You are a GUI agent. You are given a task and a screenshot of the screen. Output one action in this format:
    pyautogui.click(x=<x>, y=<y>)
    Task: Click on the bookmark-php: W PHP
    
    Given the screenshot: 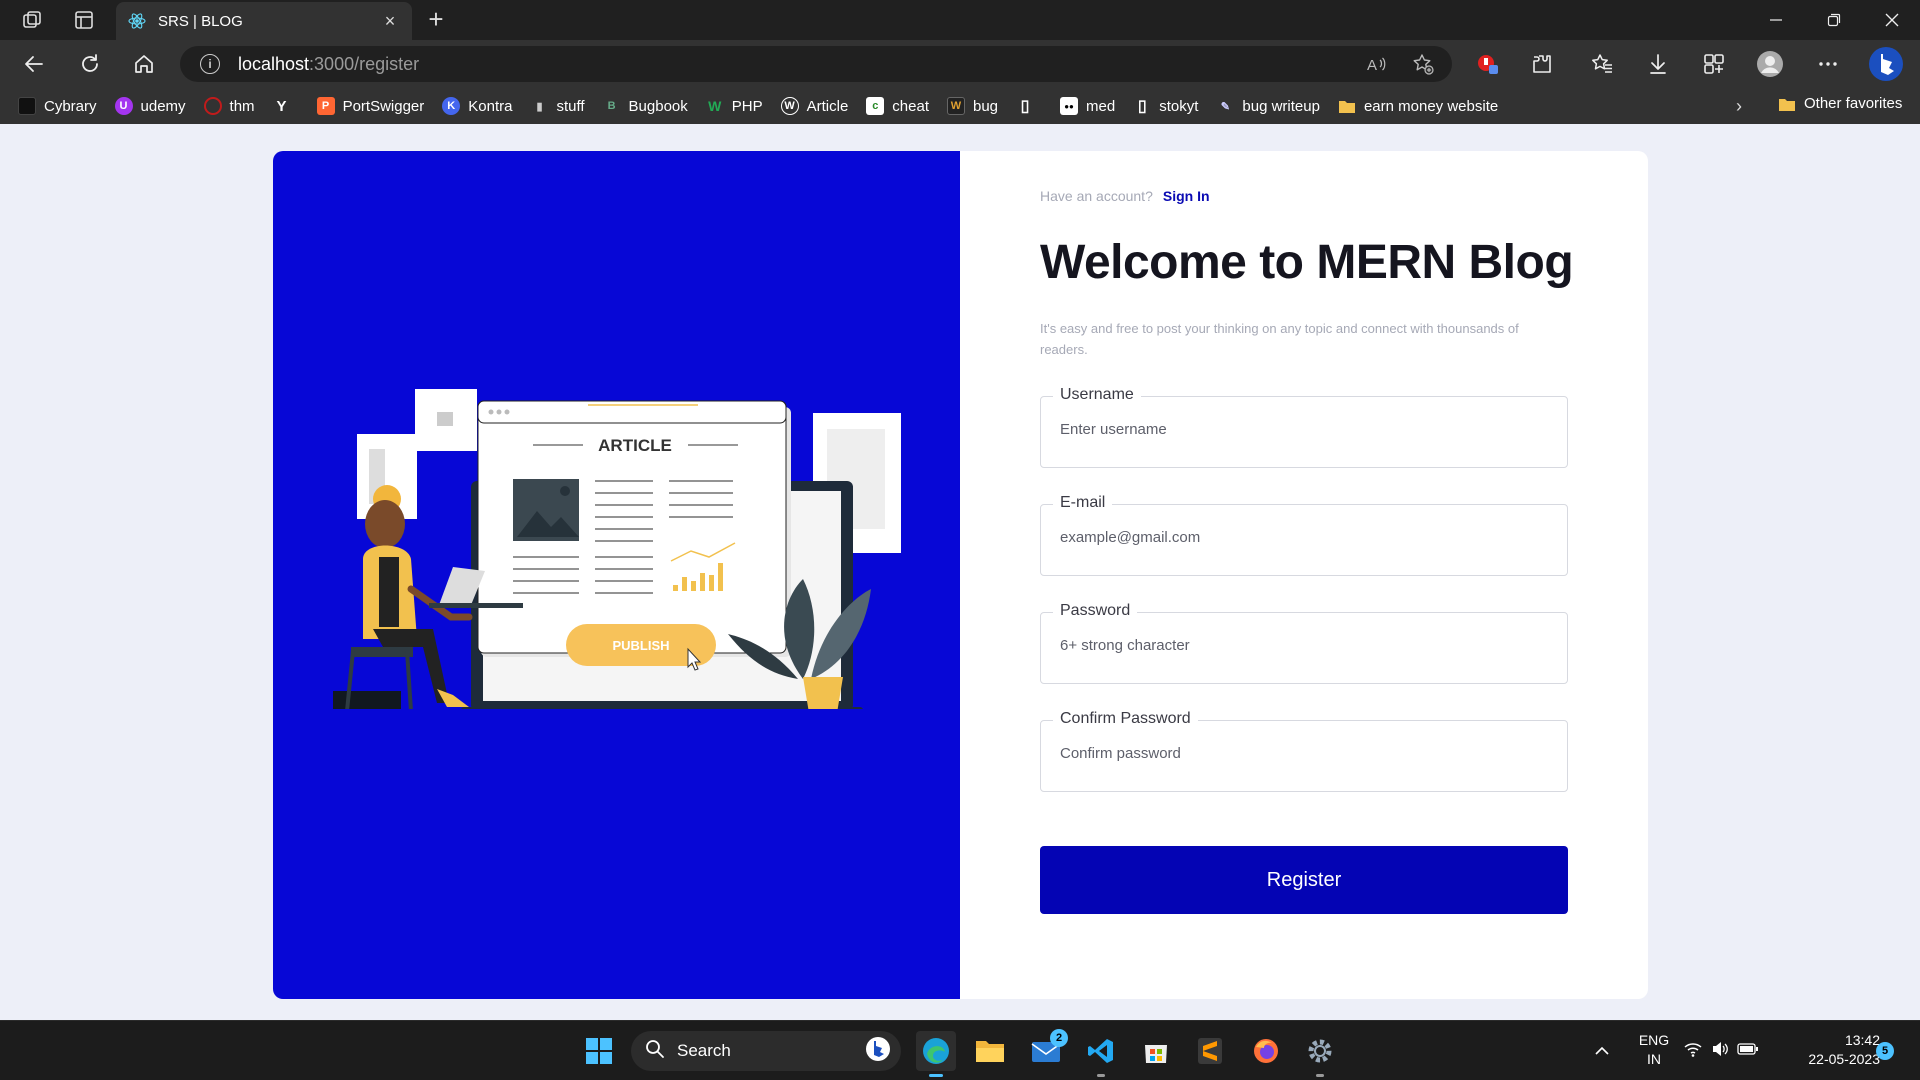 What is the action you would take?
    pyautogui.click(x=734, y=106)
    